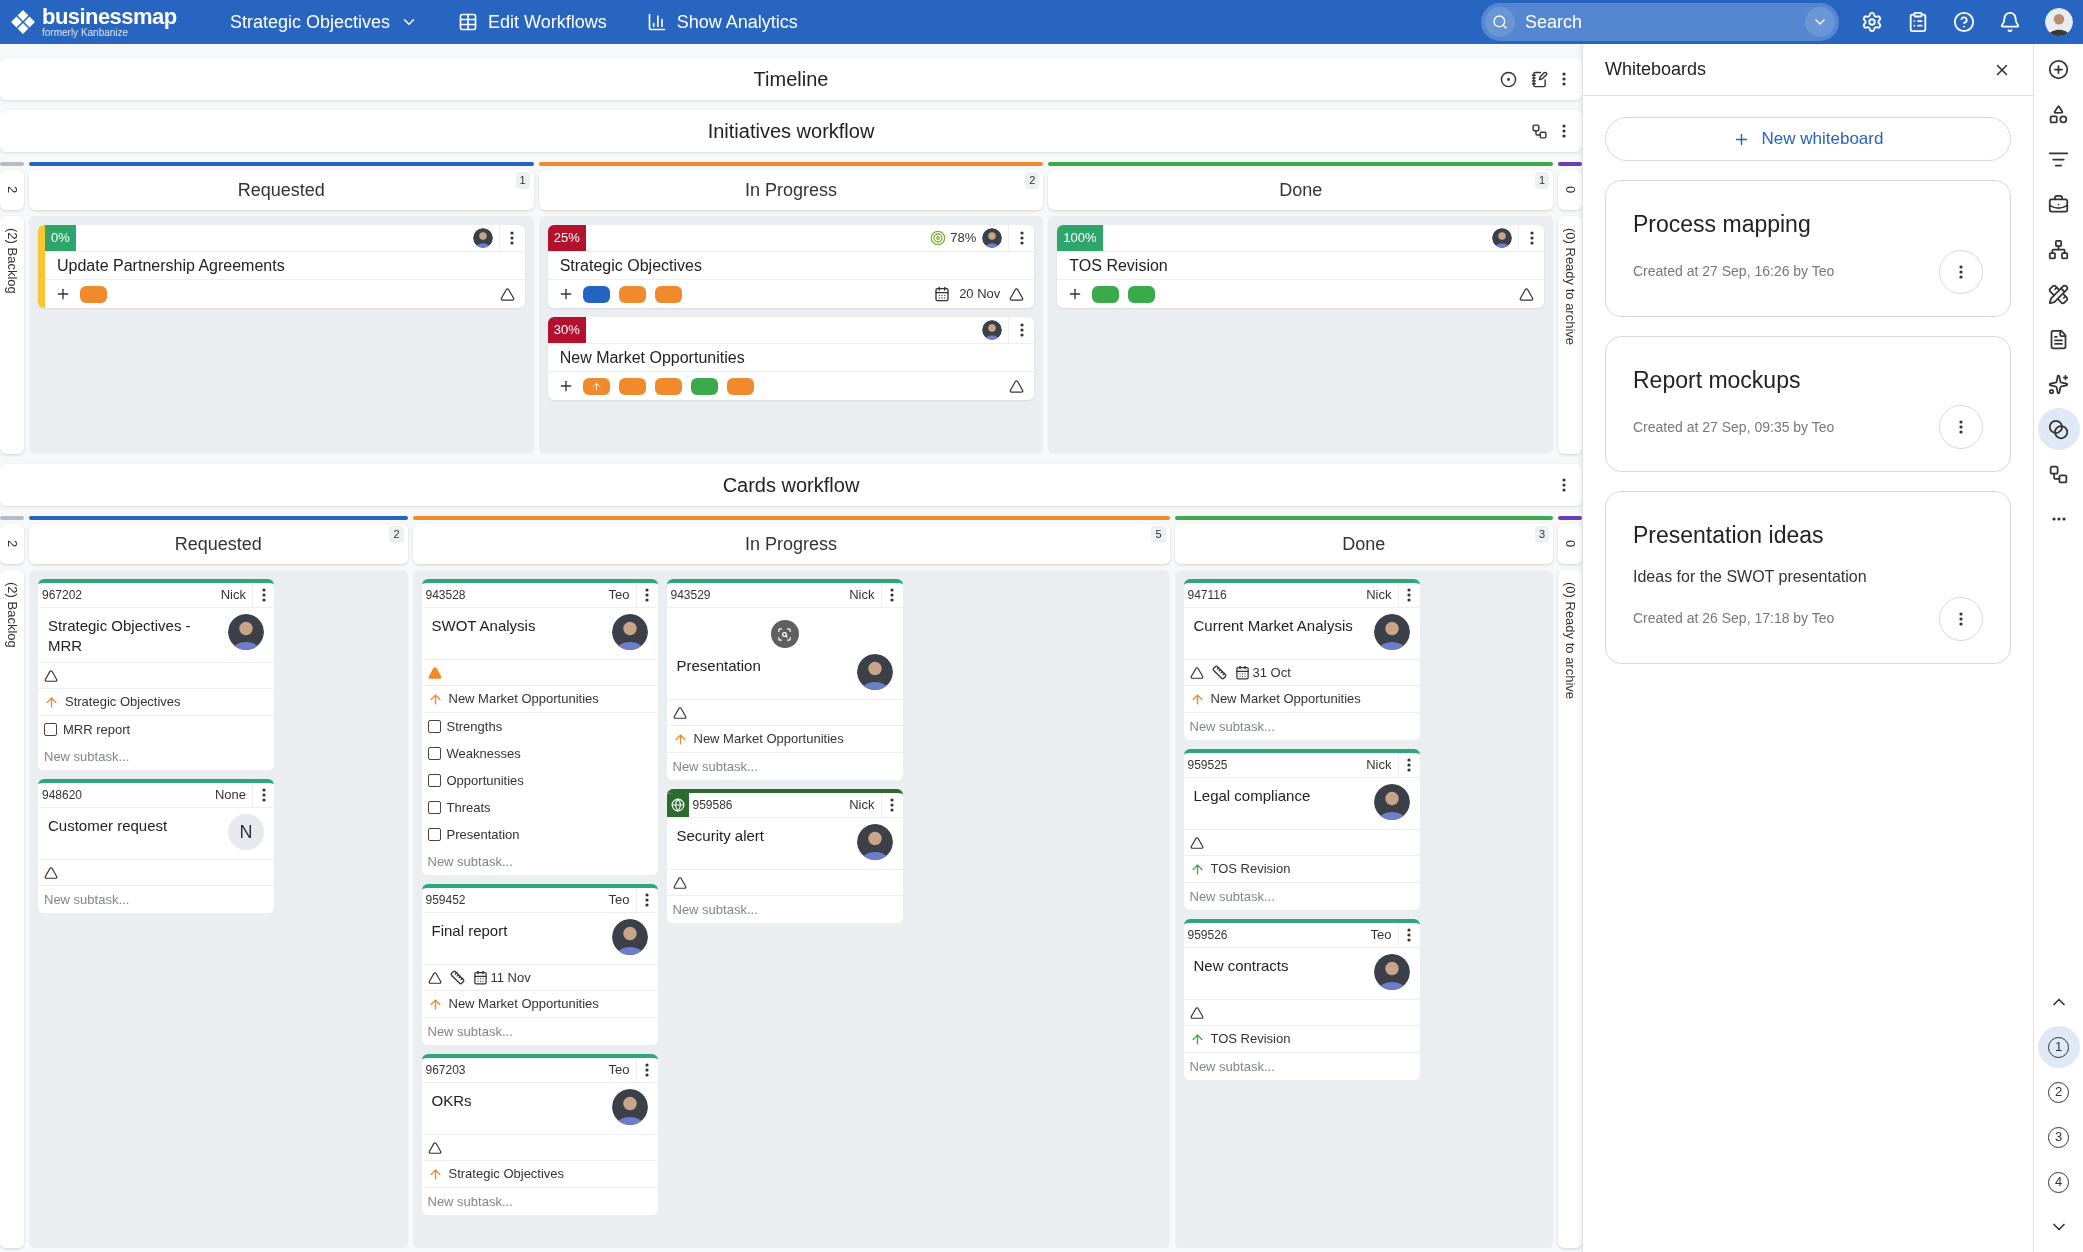 Image resolution: width=2083 pixels, height=1252 pixels. I want to click on initiative-card: 0% Update Partnership Agreements, so click(281, 266).